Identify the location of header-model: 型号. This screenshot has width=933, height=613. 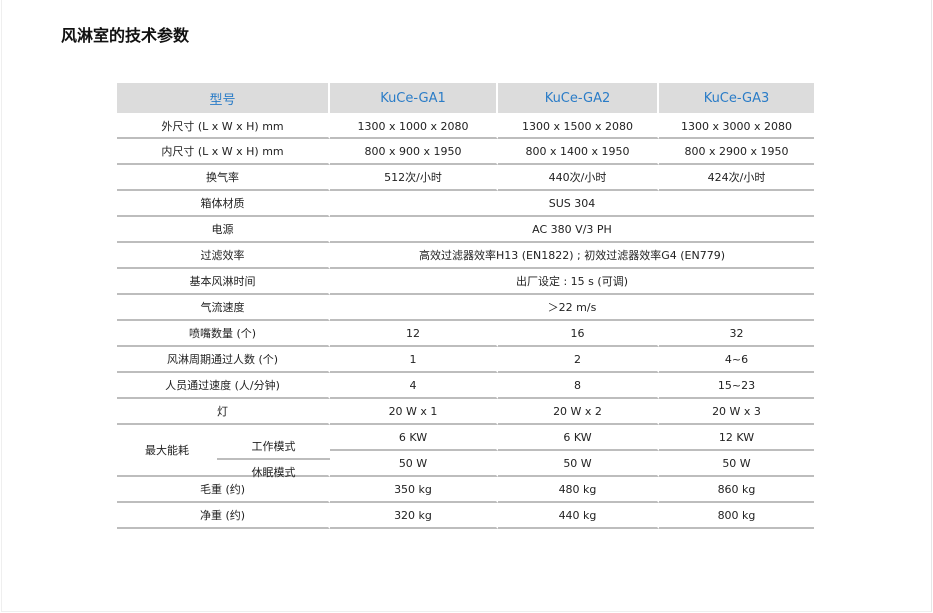
(223, 99).